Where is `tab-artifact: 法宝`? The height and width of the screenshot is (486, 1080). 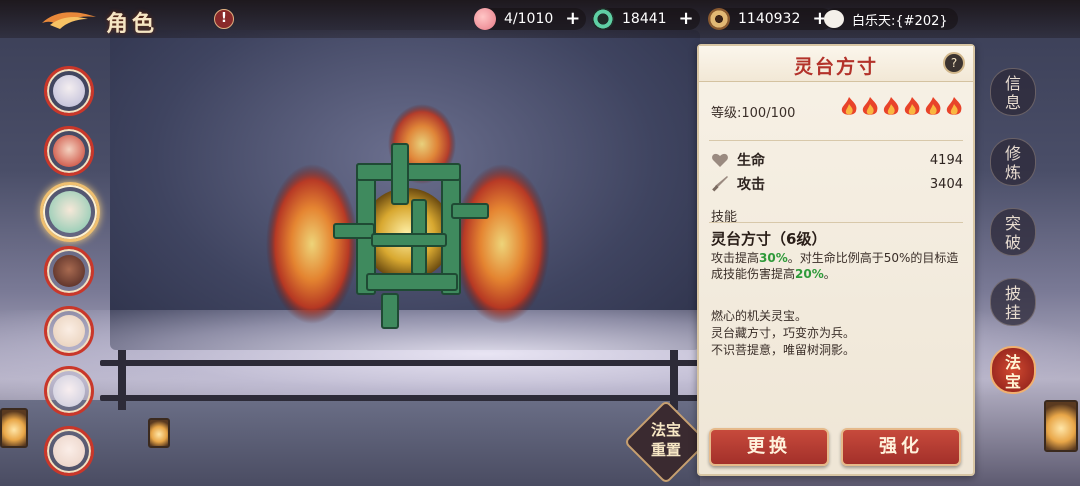 tab-artifact: 法宝 is located at coordinates (1013, 370).